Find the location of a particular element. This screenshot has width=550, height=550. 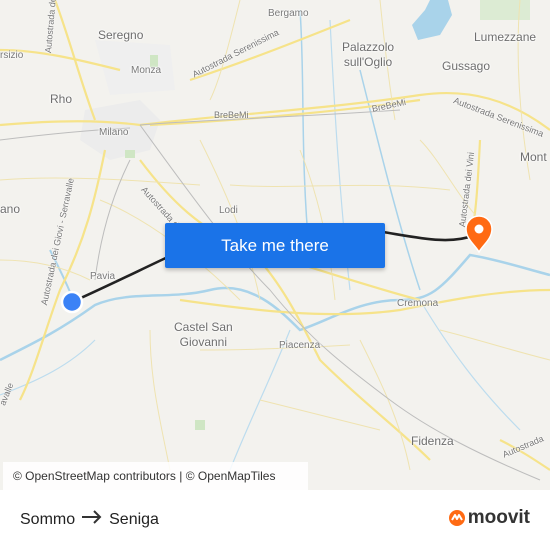

city-label-palazzolo: Palazzolo sull'Oglio is located at coordinates (368, 54).